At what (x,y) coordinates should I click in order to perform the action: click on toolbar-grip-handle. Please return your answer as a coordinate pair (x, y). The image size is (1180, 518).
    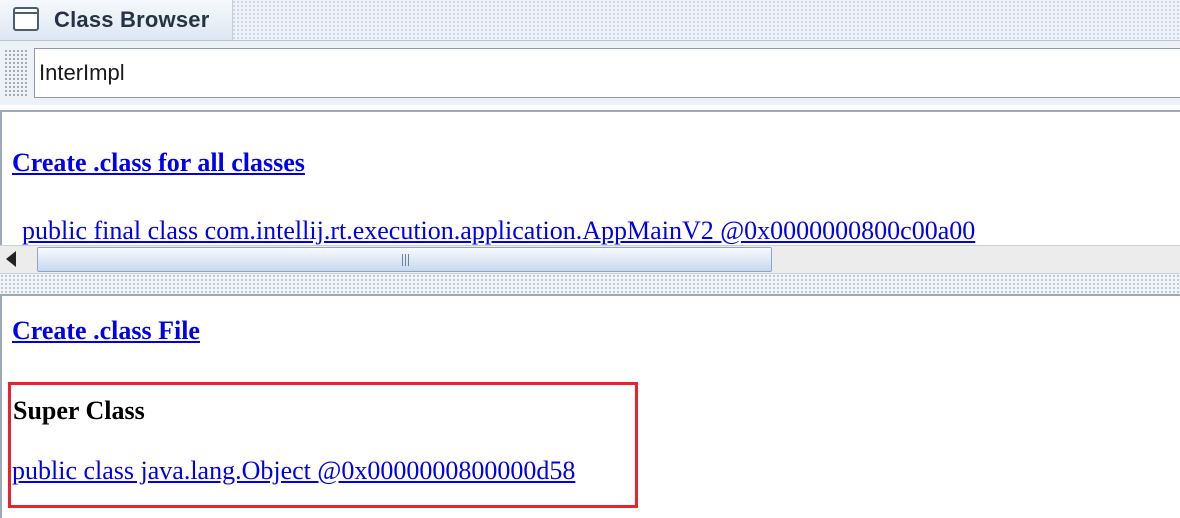
    Looking at the image, I should click on (16, 73).